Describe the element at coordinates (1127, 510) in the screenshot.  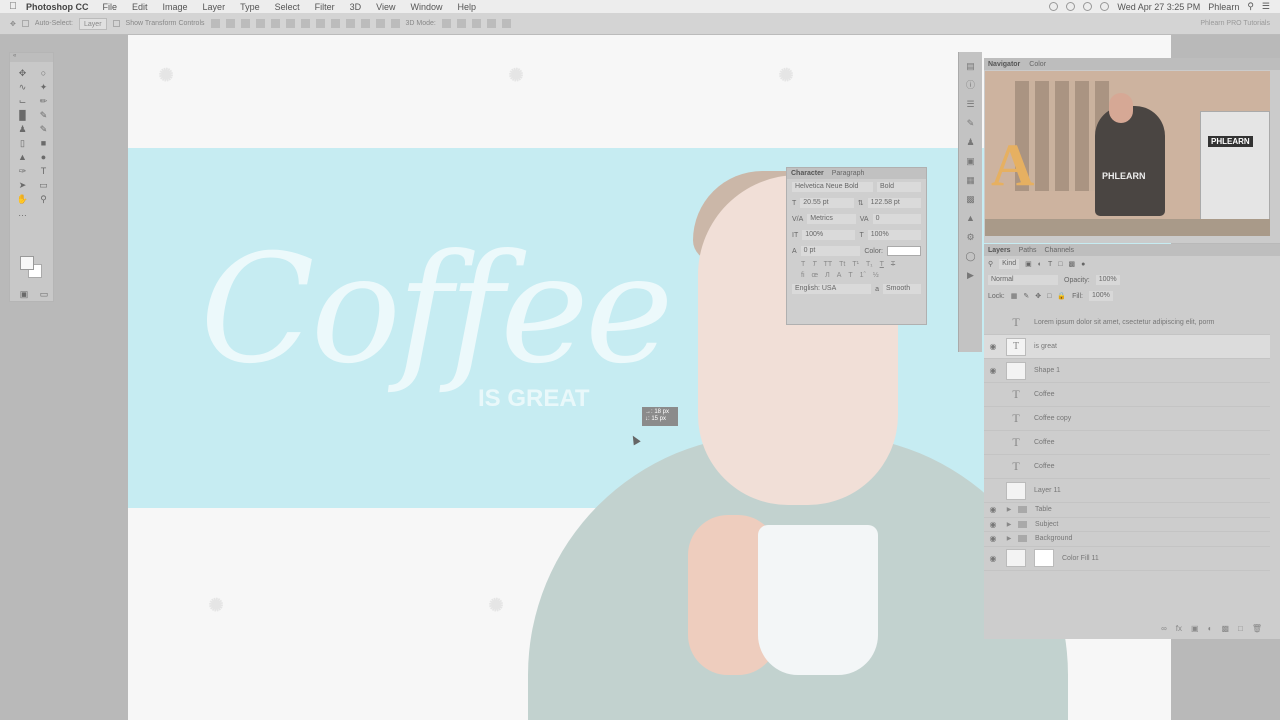
I see `group-row: ◉ ▶ Table` at that location.